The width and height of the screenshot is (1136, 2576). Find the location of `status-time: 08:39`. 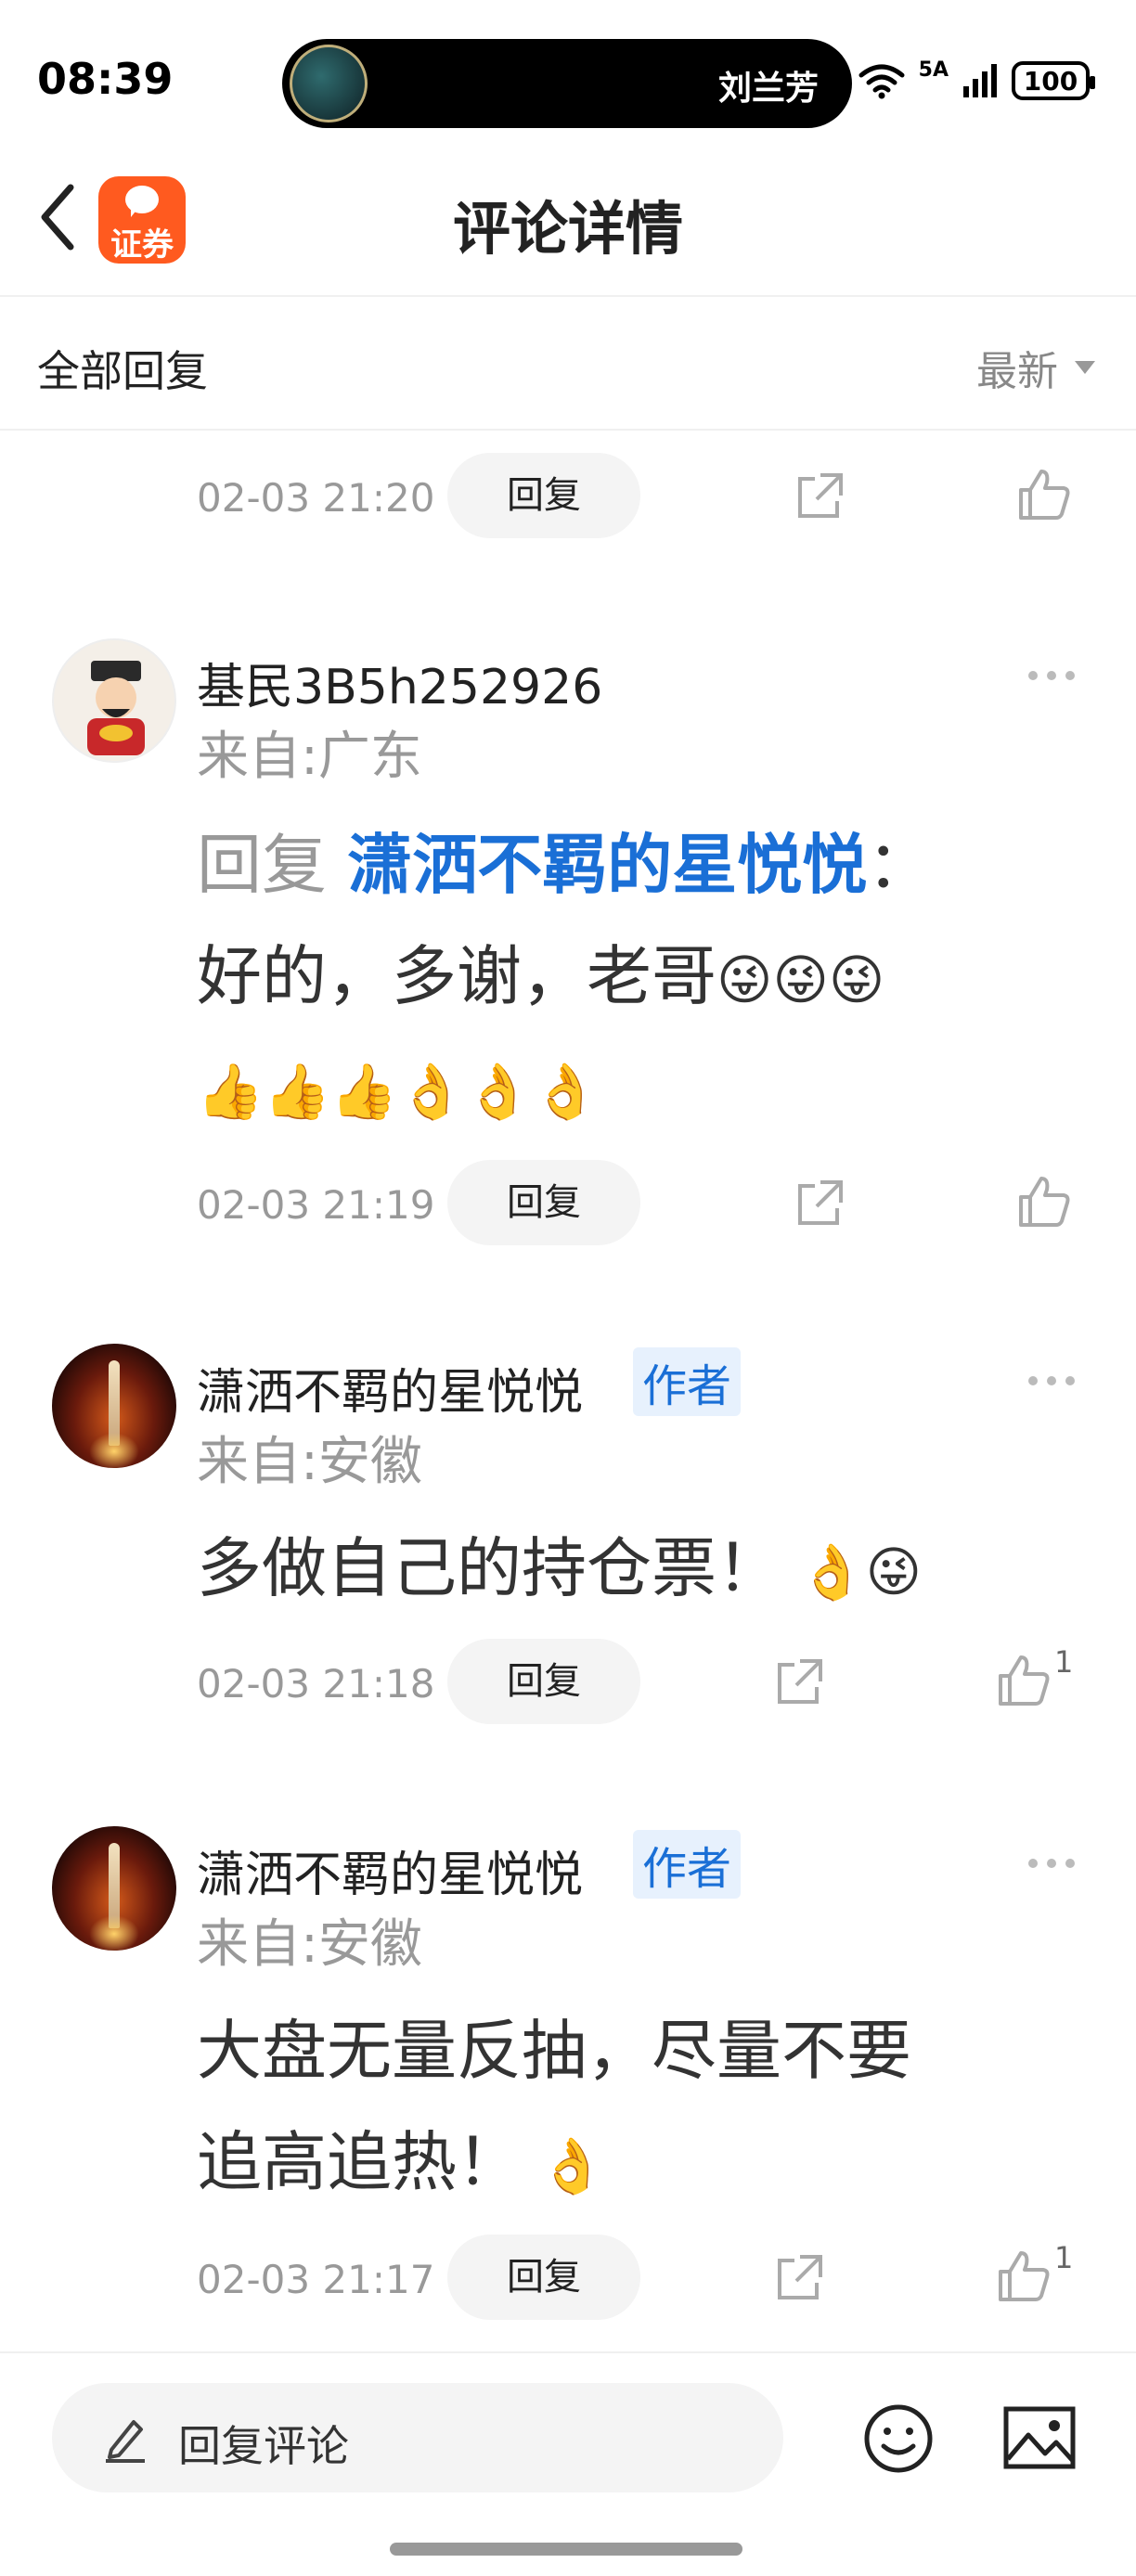

status-time: 08:39 is located at coordinates (105, 79).